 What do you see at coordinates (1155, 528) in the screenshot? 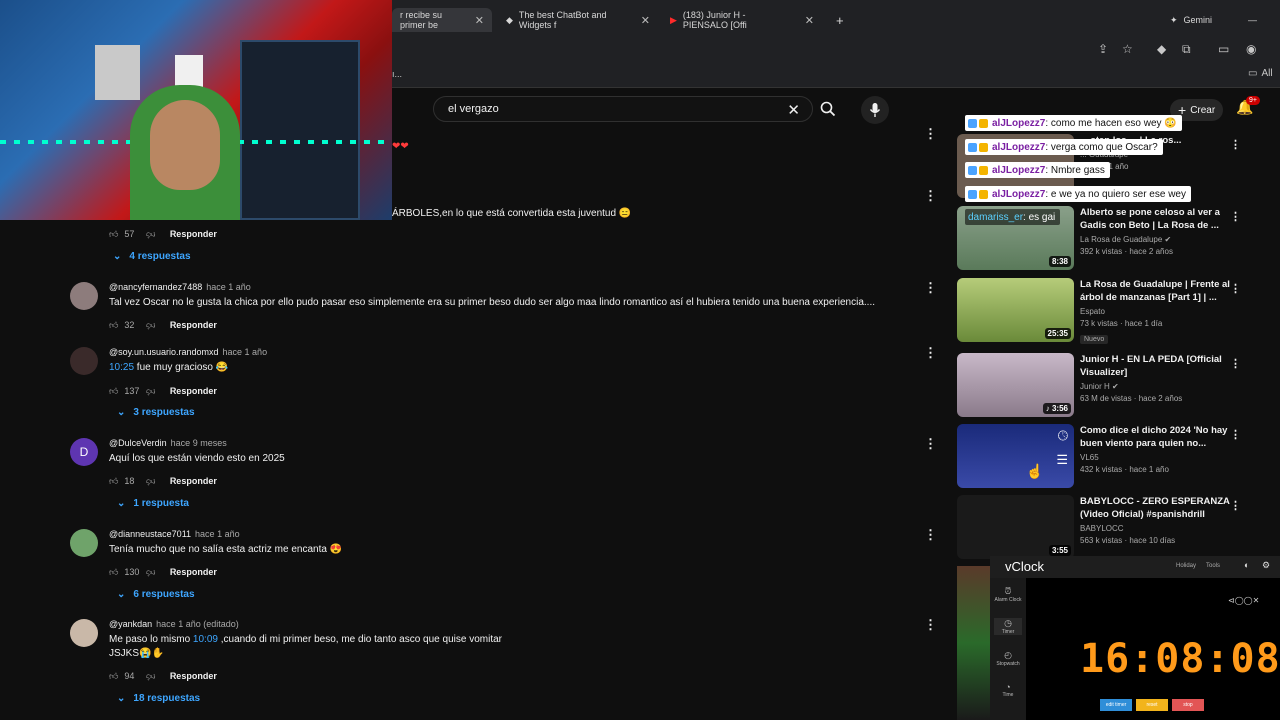
I see `video-channel: BABYLOCC` at bounding box center [1155, 528].